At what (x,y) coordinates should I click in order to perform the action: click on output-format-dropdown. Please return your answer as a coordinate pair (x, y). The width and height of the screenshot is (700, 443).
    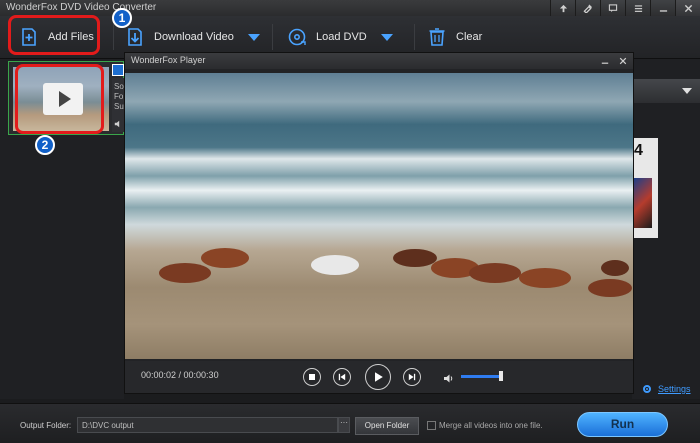
    Looking at the image, I should click on (666, 91).